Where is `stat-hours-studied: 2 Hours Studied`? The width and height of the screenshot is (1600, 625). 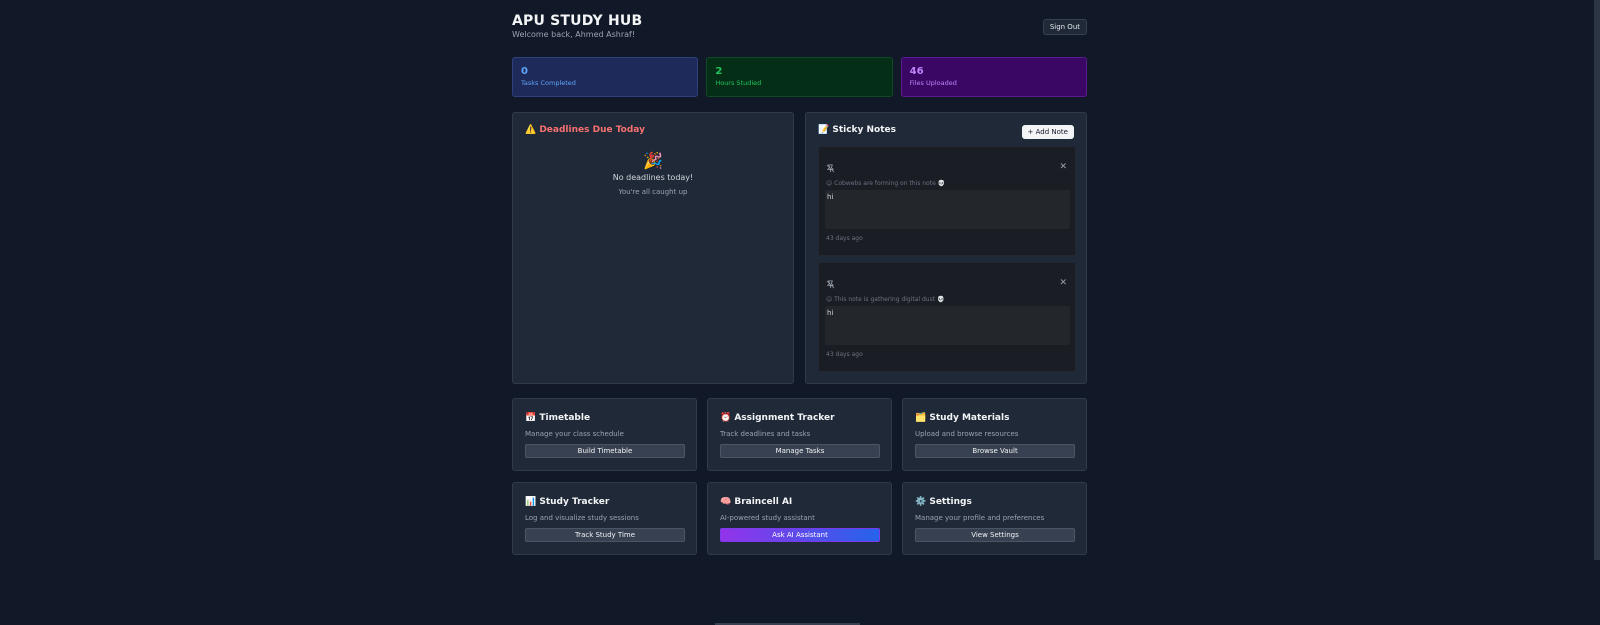
stat-hours-studied: 2 Hours Studied is located at coordinates (799, 77).